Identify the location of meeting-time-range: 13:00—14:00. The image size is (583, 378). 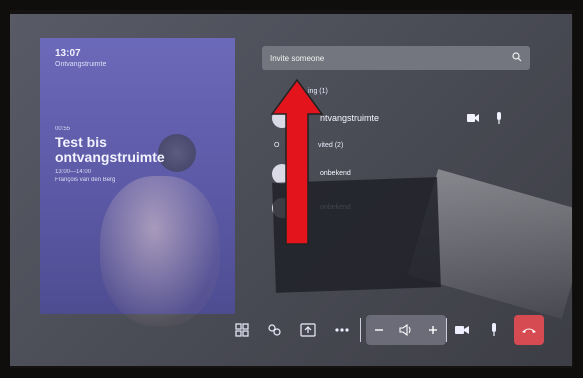
(73, 172).